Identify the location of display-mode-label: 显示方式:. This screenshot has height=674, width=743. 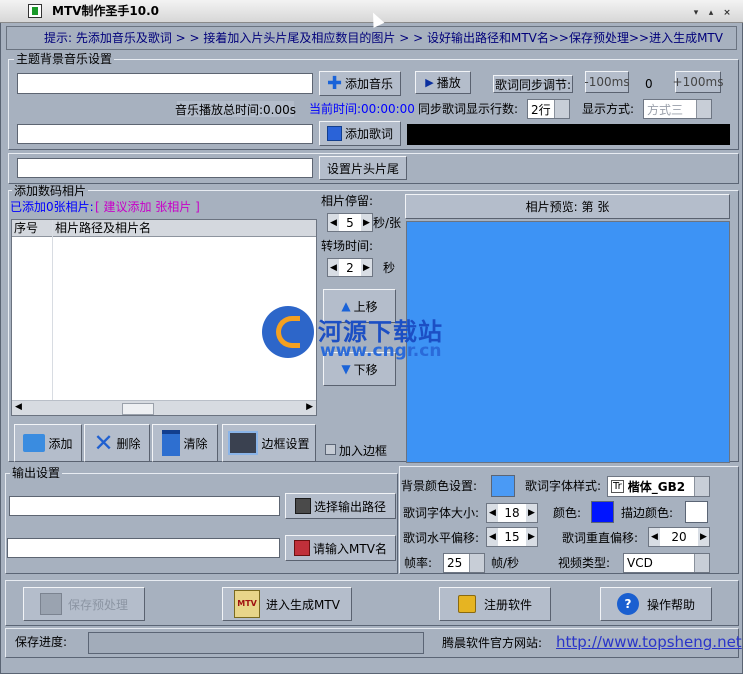
(608, 109).